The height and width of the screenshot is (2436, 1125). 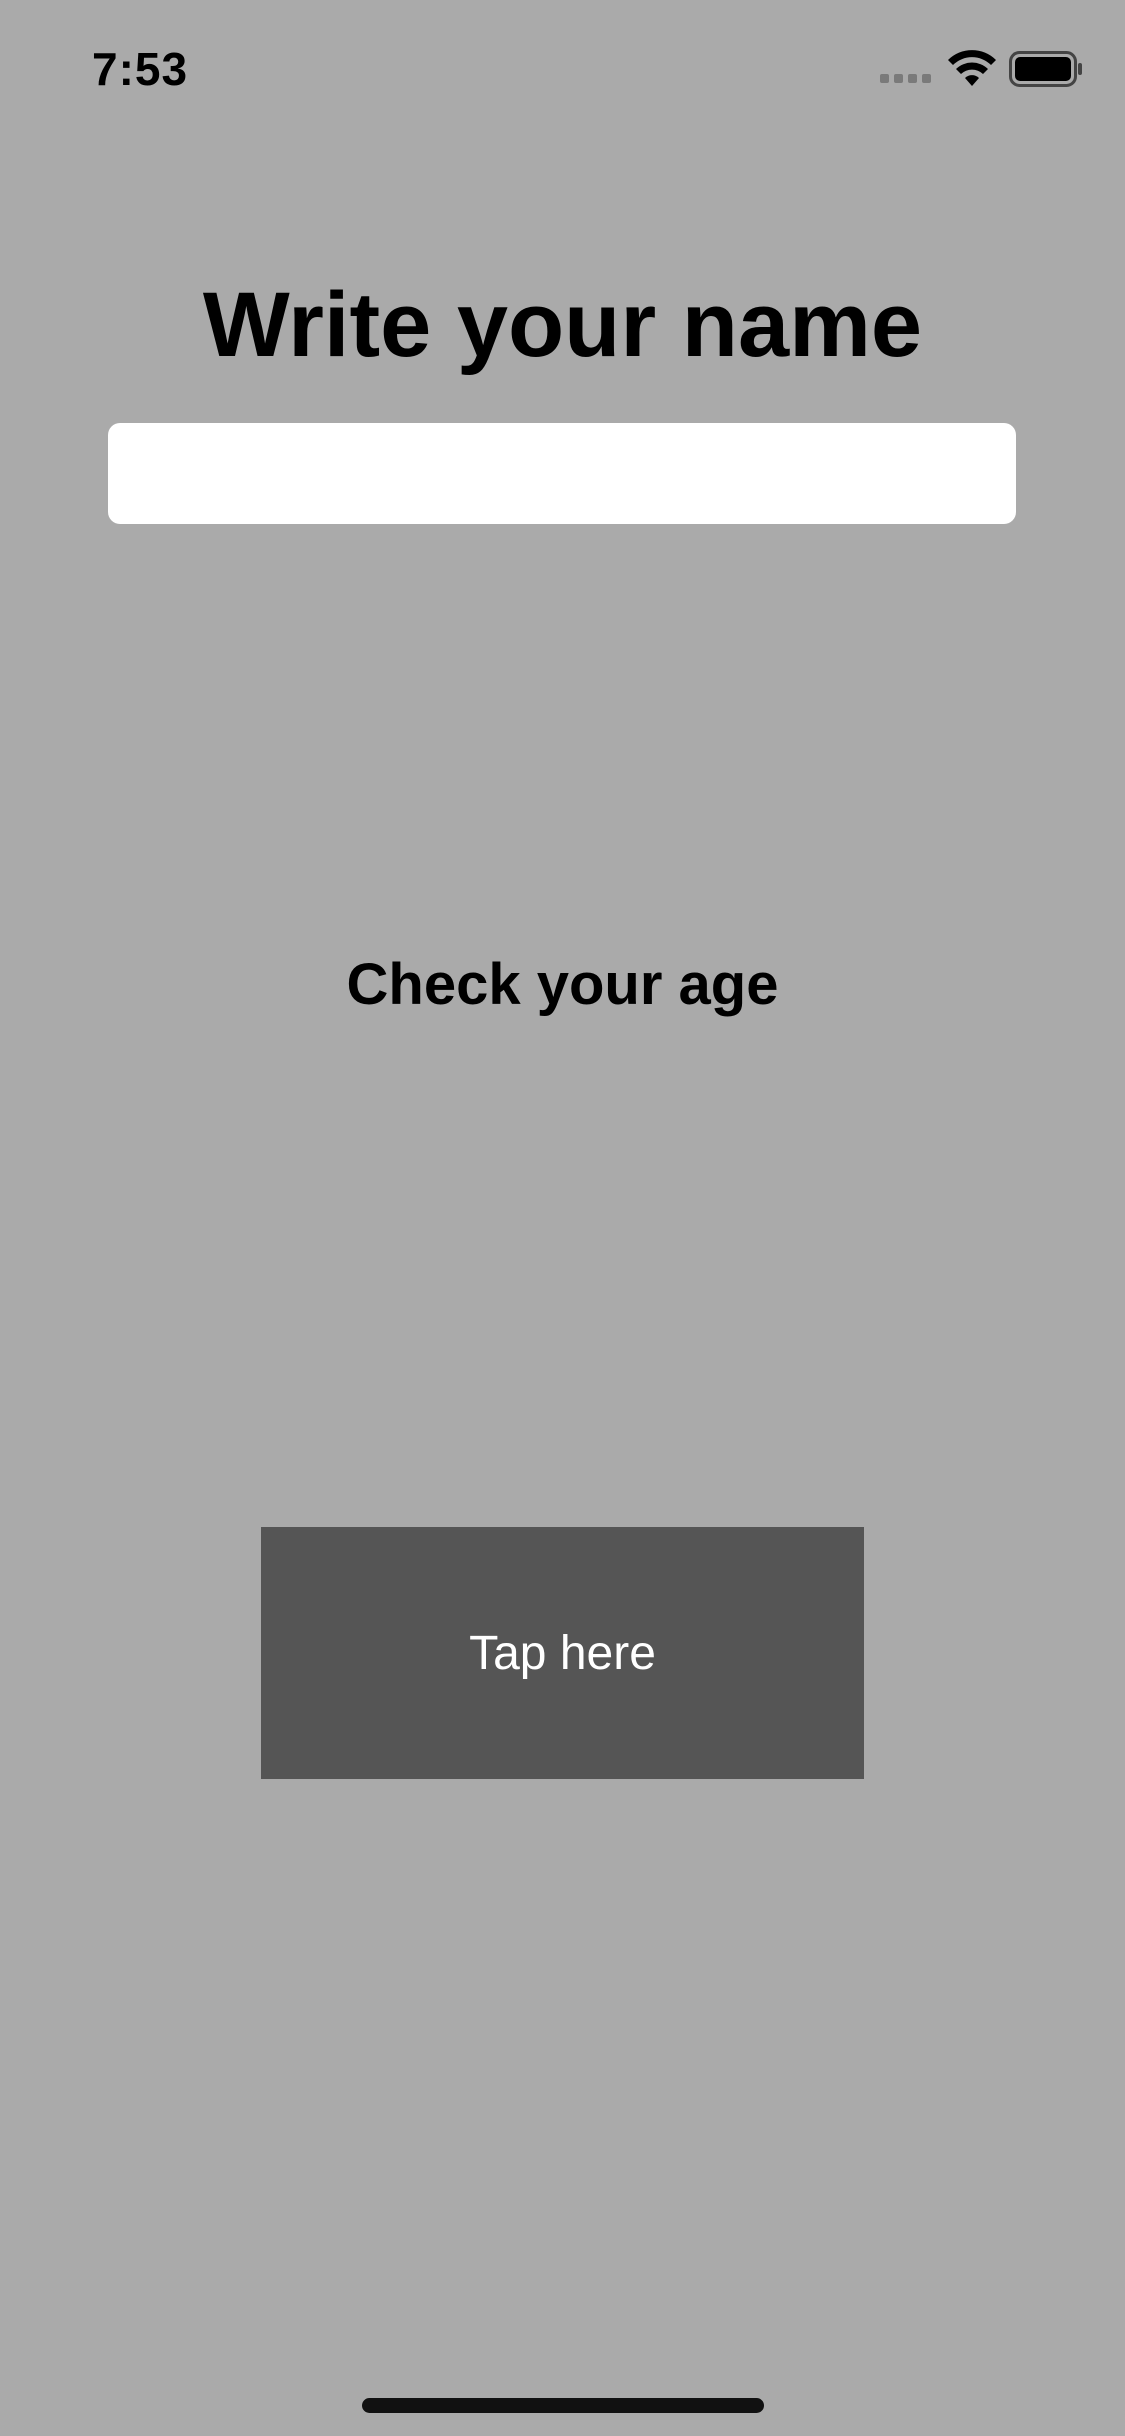 What do you see at coordinates (1045, 69) in the screenshot?
I see `battery-icon` at bounding box center [1045, 69].